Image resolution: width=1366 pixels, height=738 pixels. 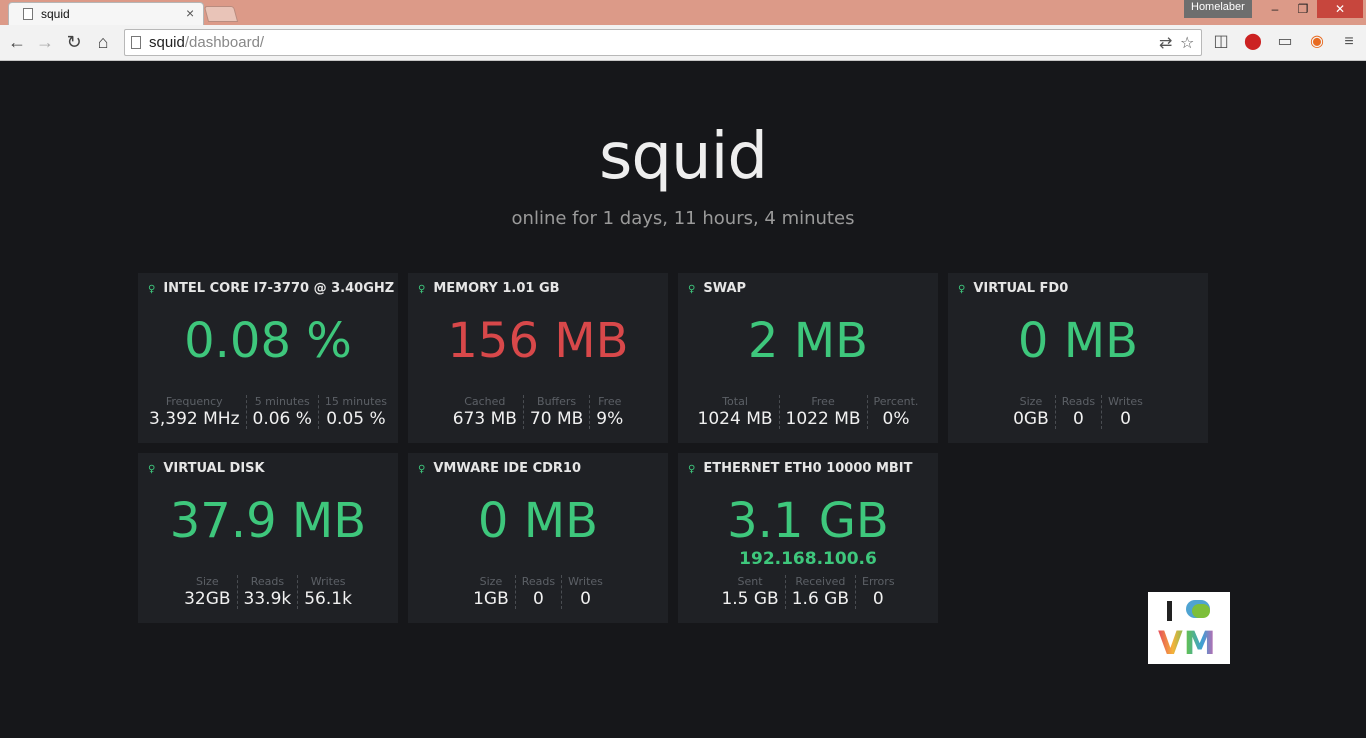 I want to click on metric-value: 0.08 %, so click(x=268, y=341).